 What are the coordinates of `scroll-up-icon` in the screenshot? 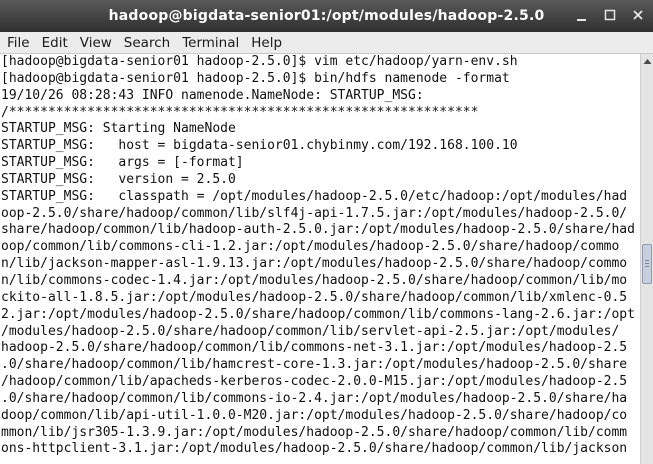 It's located at (647, 61).